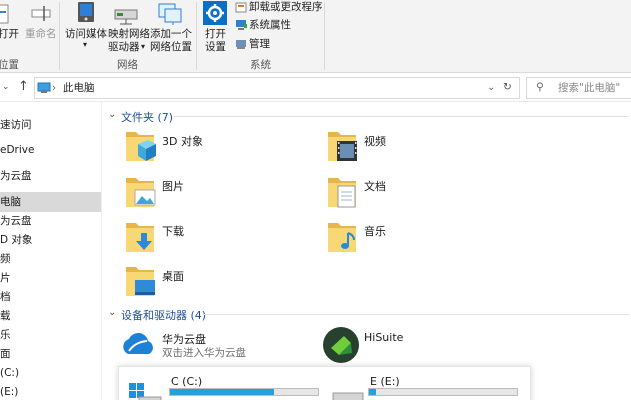  I want to click on nav-item-label: 载, so click(5, 316).